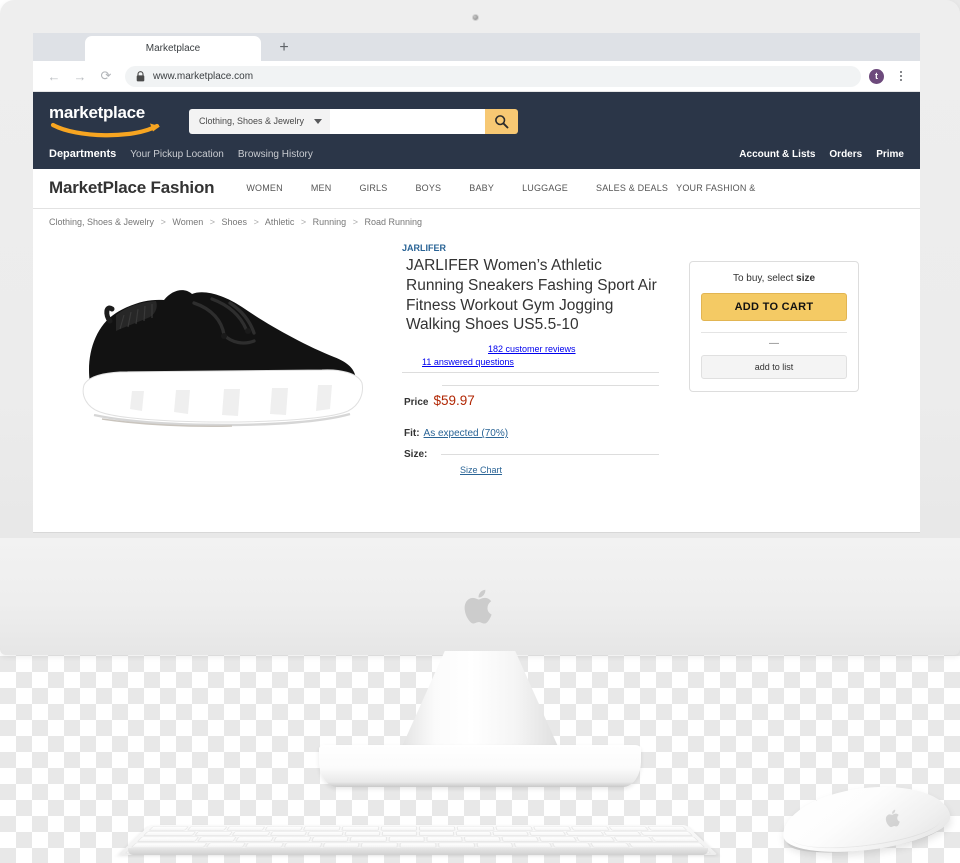 This screenshot has width=960, height=863. Describe the element at coordinates (235, 222) in the screenshot. I see `breadcrumb-item-2: Shoes` at that location.